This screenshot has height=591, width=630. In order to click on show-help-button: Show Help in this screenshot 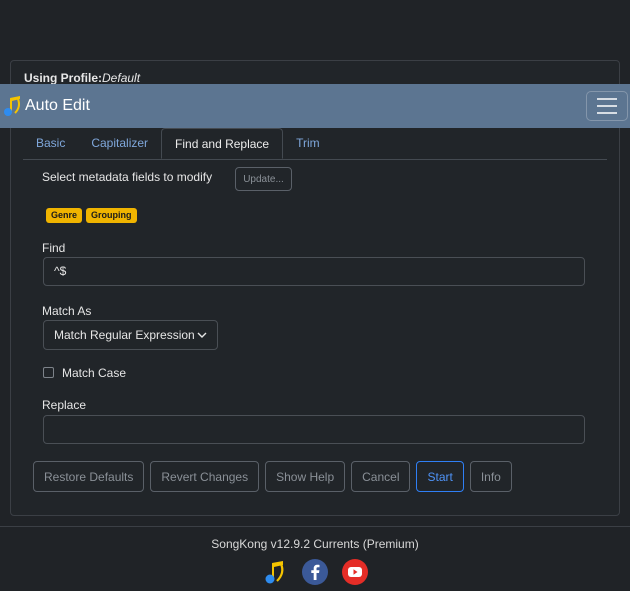, I will do `click(305, 476)`.